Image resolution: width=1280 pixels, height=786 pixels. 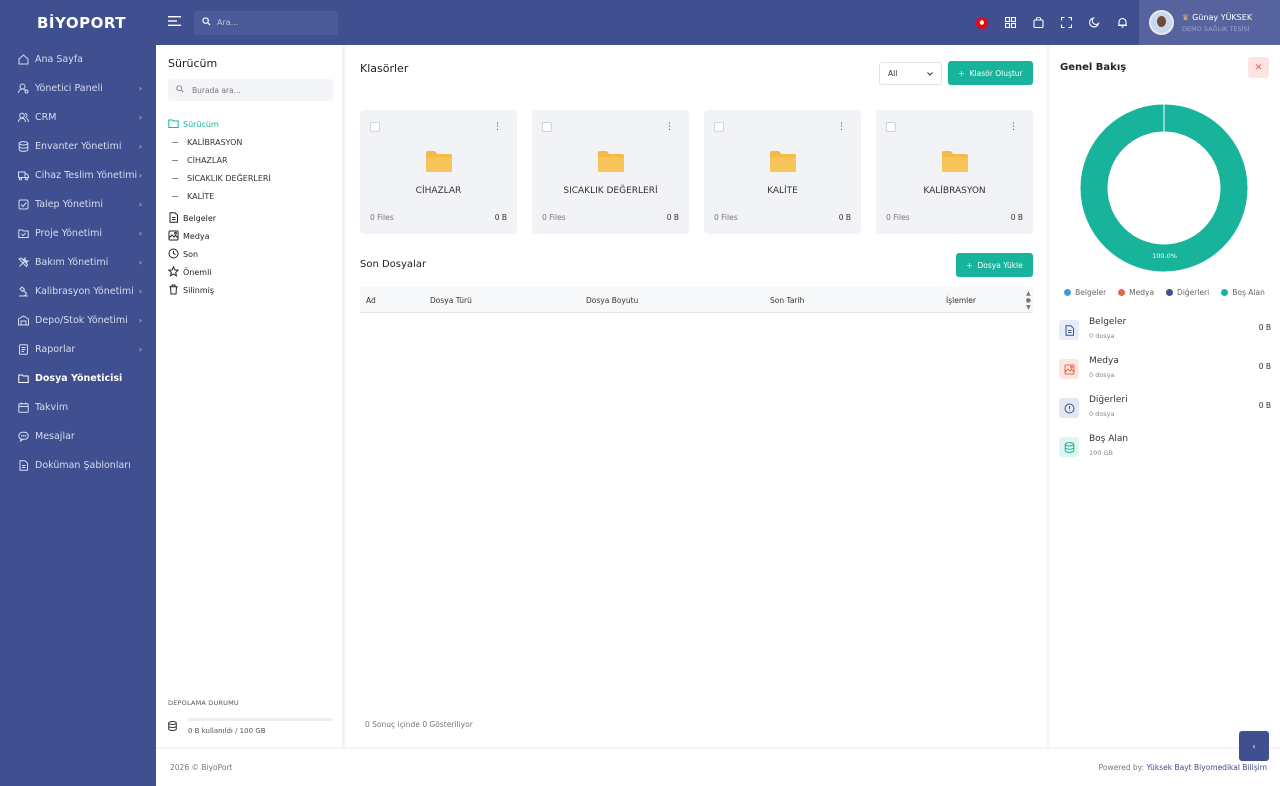 I want to click on column-header-date: Son Tarih, so click(x=787, y=300).